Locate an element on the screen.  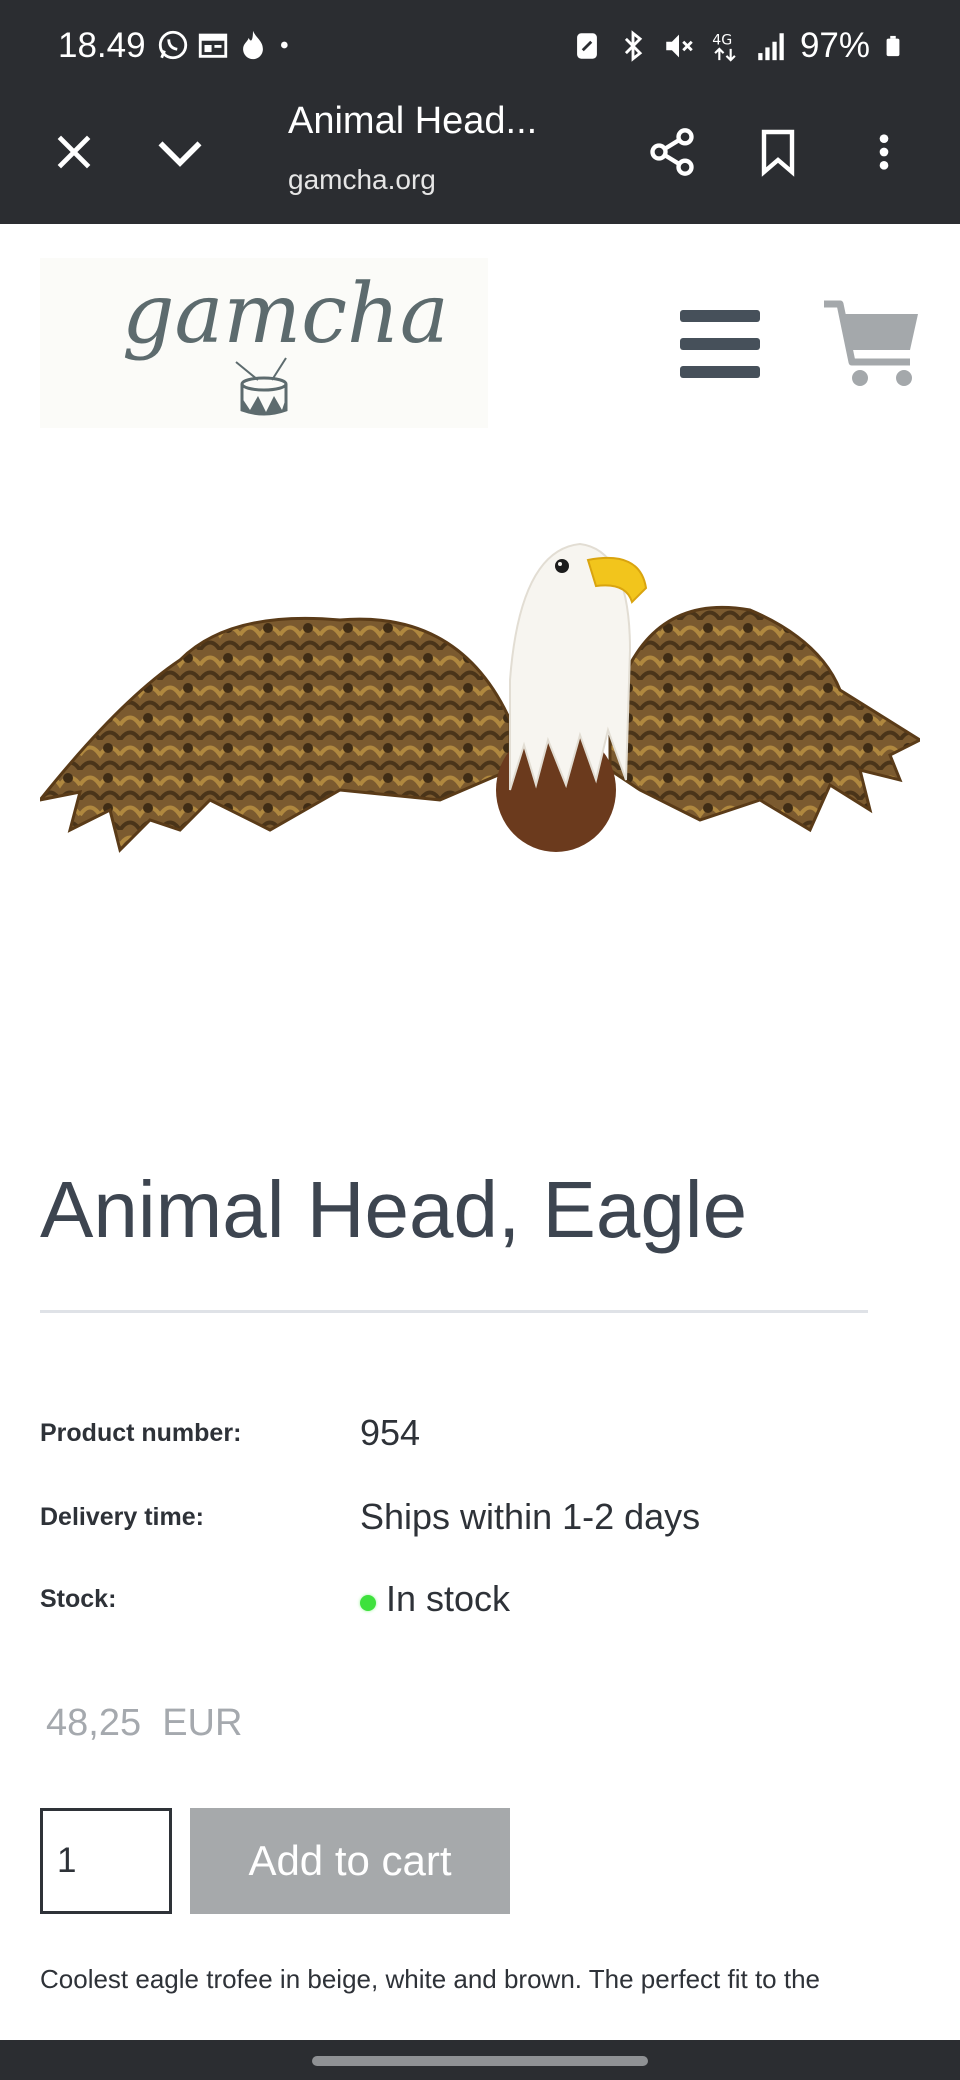
close-icon is located at coordinates (74, 152).